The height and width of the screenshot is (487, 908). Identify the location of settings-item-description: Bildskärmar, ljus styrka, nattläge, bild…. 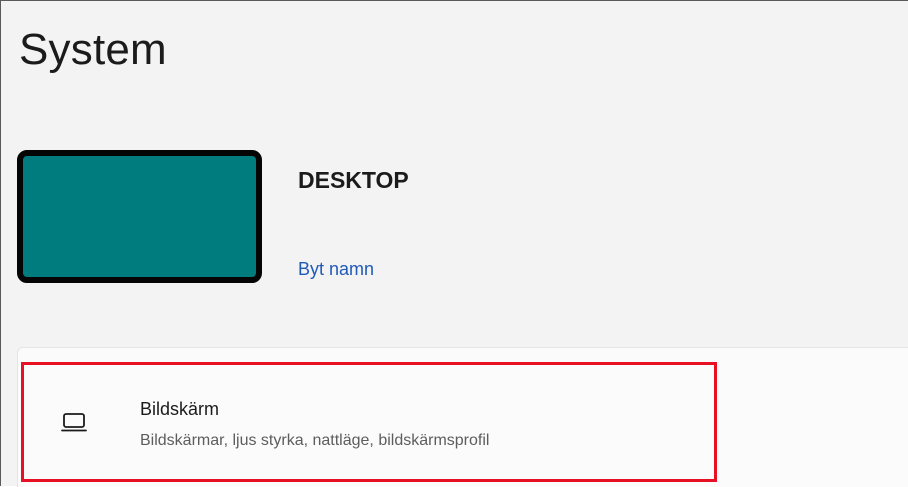
(315, 440).